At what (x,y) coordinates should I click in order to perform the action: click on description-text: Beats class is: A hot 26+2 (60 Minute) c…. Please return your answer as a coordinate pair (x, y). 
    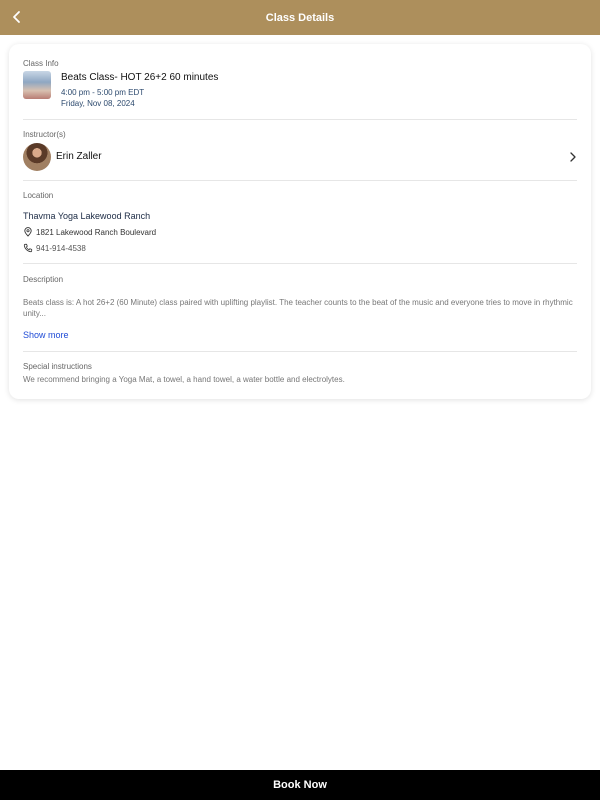
    Looking at the image, I should click on (298, 308).